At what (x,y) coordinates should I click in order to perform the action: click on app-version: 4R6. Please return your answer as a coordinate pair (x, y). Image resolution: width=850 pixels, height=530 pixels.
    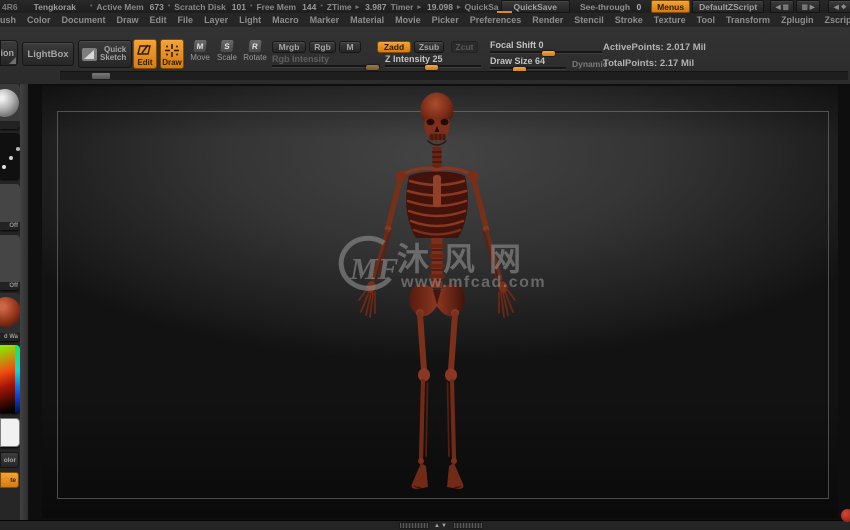
    Looking at the image, I should click on (10, 6).